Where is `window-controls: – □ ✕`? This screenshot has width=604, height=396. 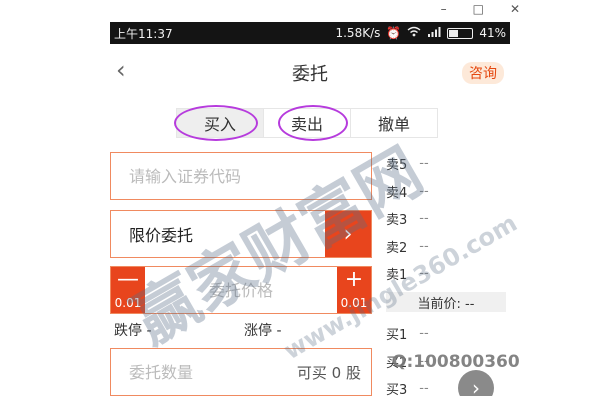
window-controls: – □ ✕ is located at coordinates (480, 9).